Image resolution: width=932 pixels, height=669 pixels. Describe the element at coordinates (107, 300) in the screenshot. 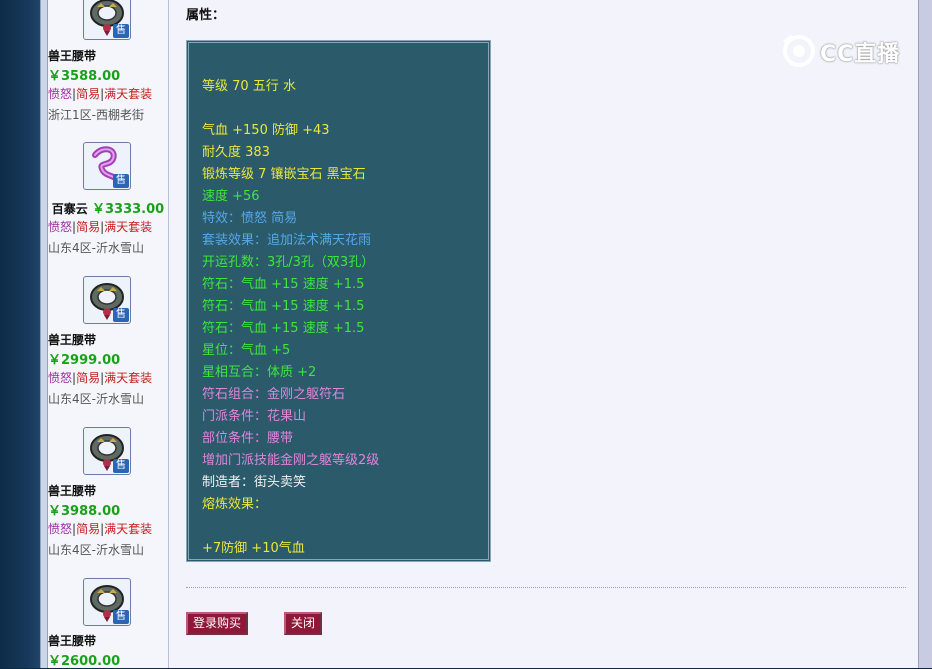

I see `item-2-thumbnail: 售` at that location.